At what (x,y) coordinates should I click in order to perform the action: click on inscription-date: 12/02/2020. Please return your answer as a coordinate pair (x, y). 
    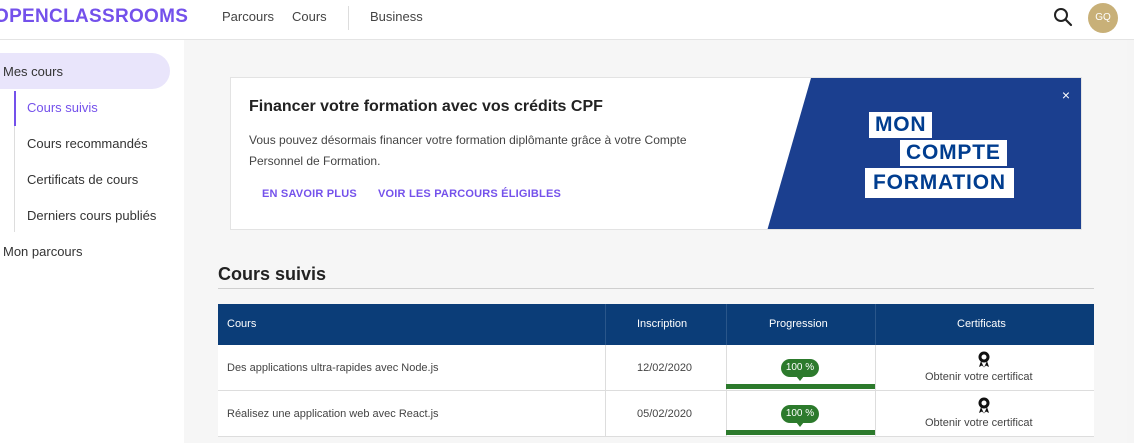
    Looking at the image, I should click on (665, 368).